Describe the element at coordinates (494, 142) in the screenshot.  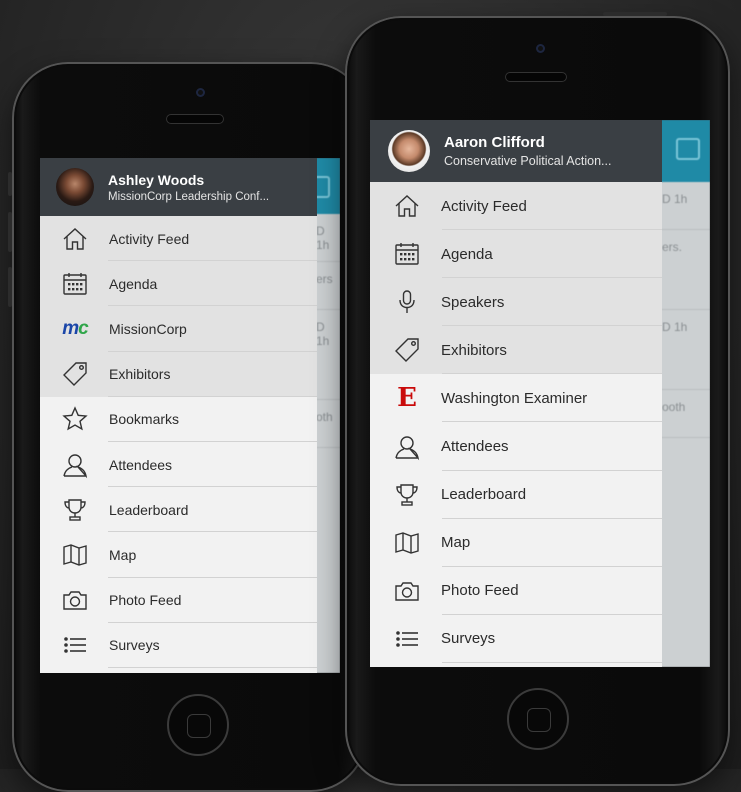
I see `user-name: Aaron Clifford` at that location.